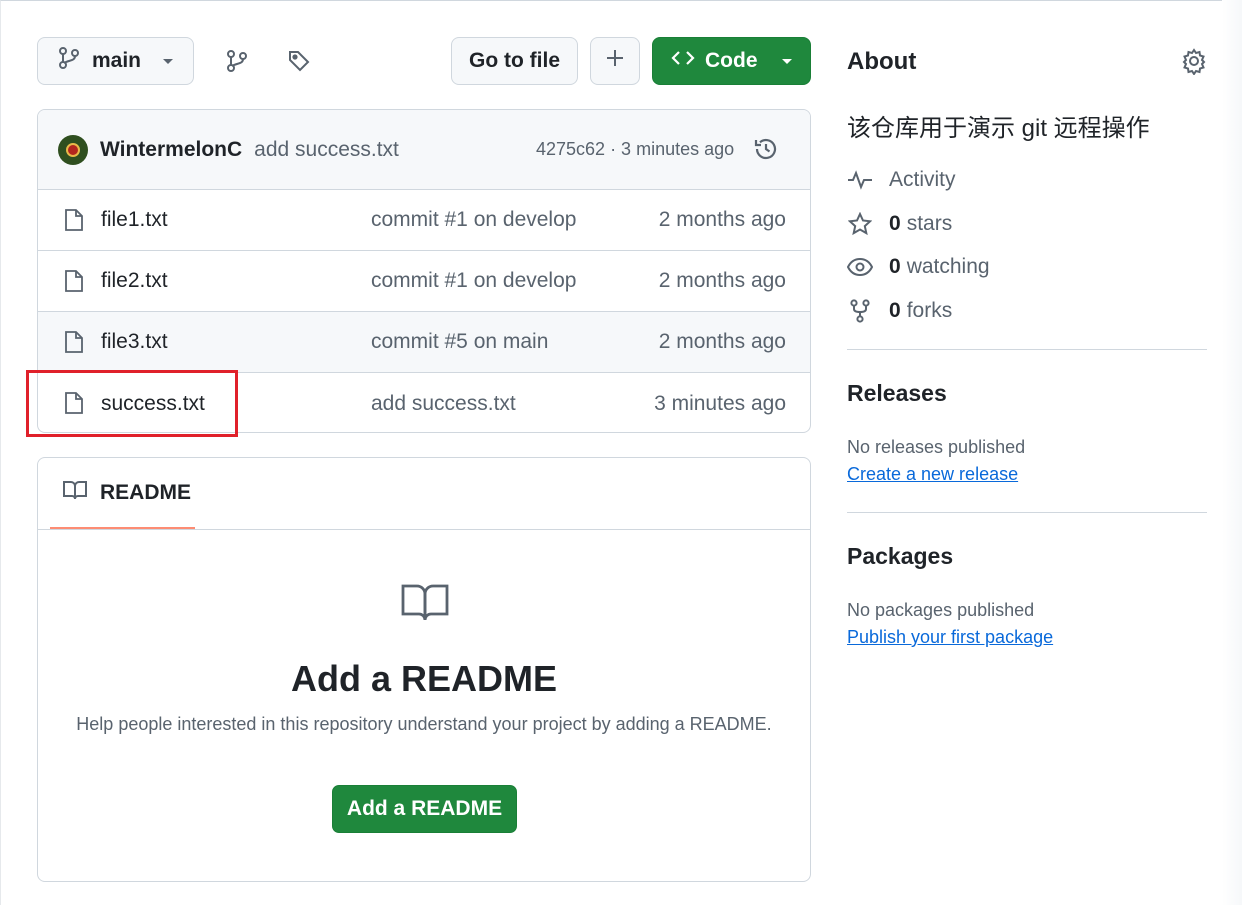 This screenshot has width=1242, height=905. What do you see at coordinates (69, 61) in the screenshot?
I see `branch-icon` at bounding box center [69, 61].